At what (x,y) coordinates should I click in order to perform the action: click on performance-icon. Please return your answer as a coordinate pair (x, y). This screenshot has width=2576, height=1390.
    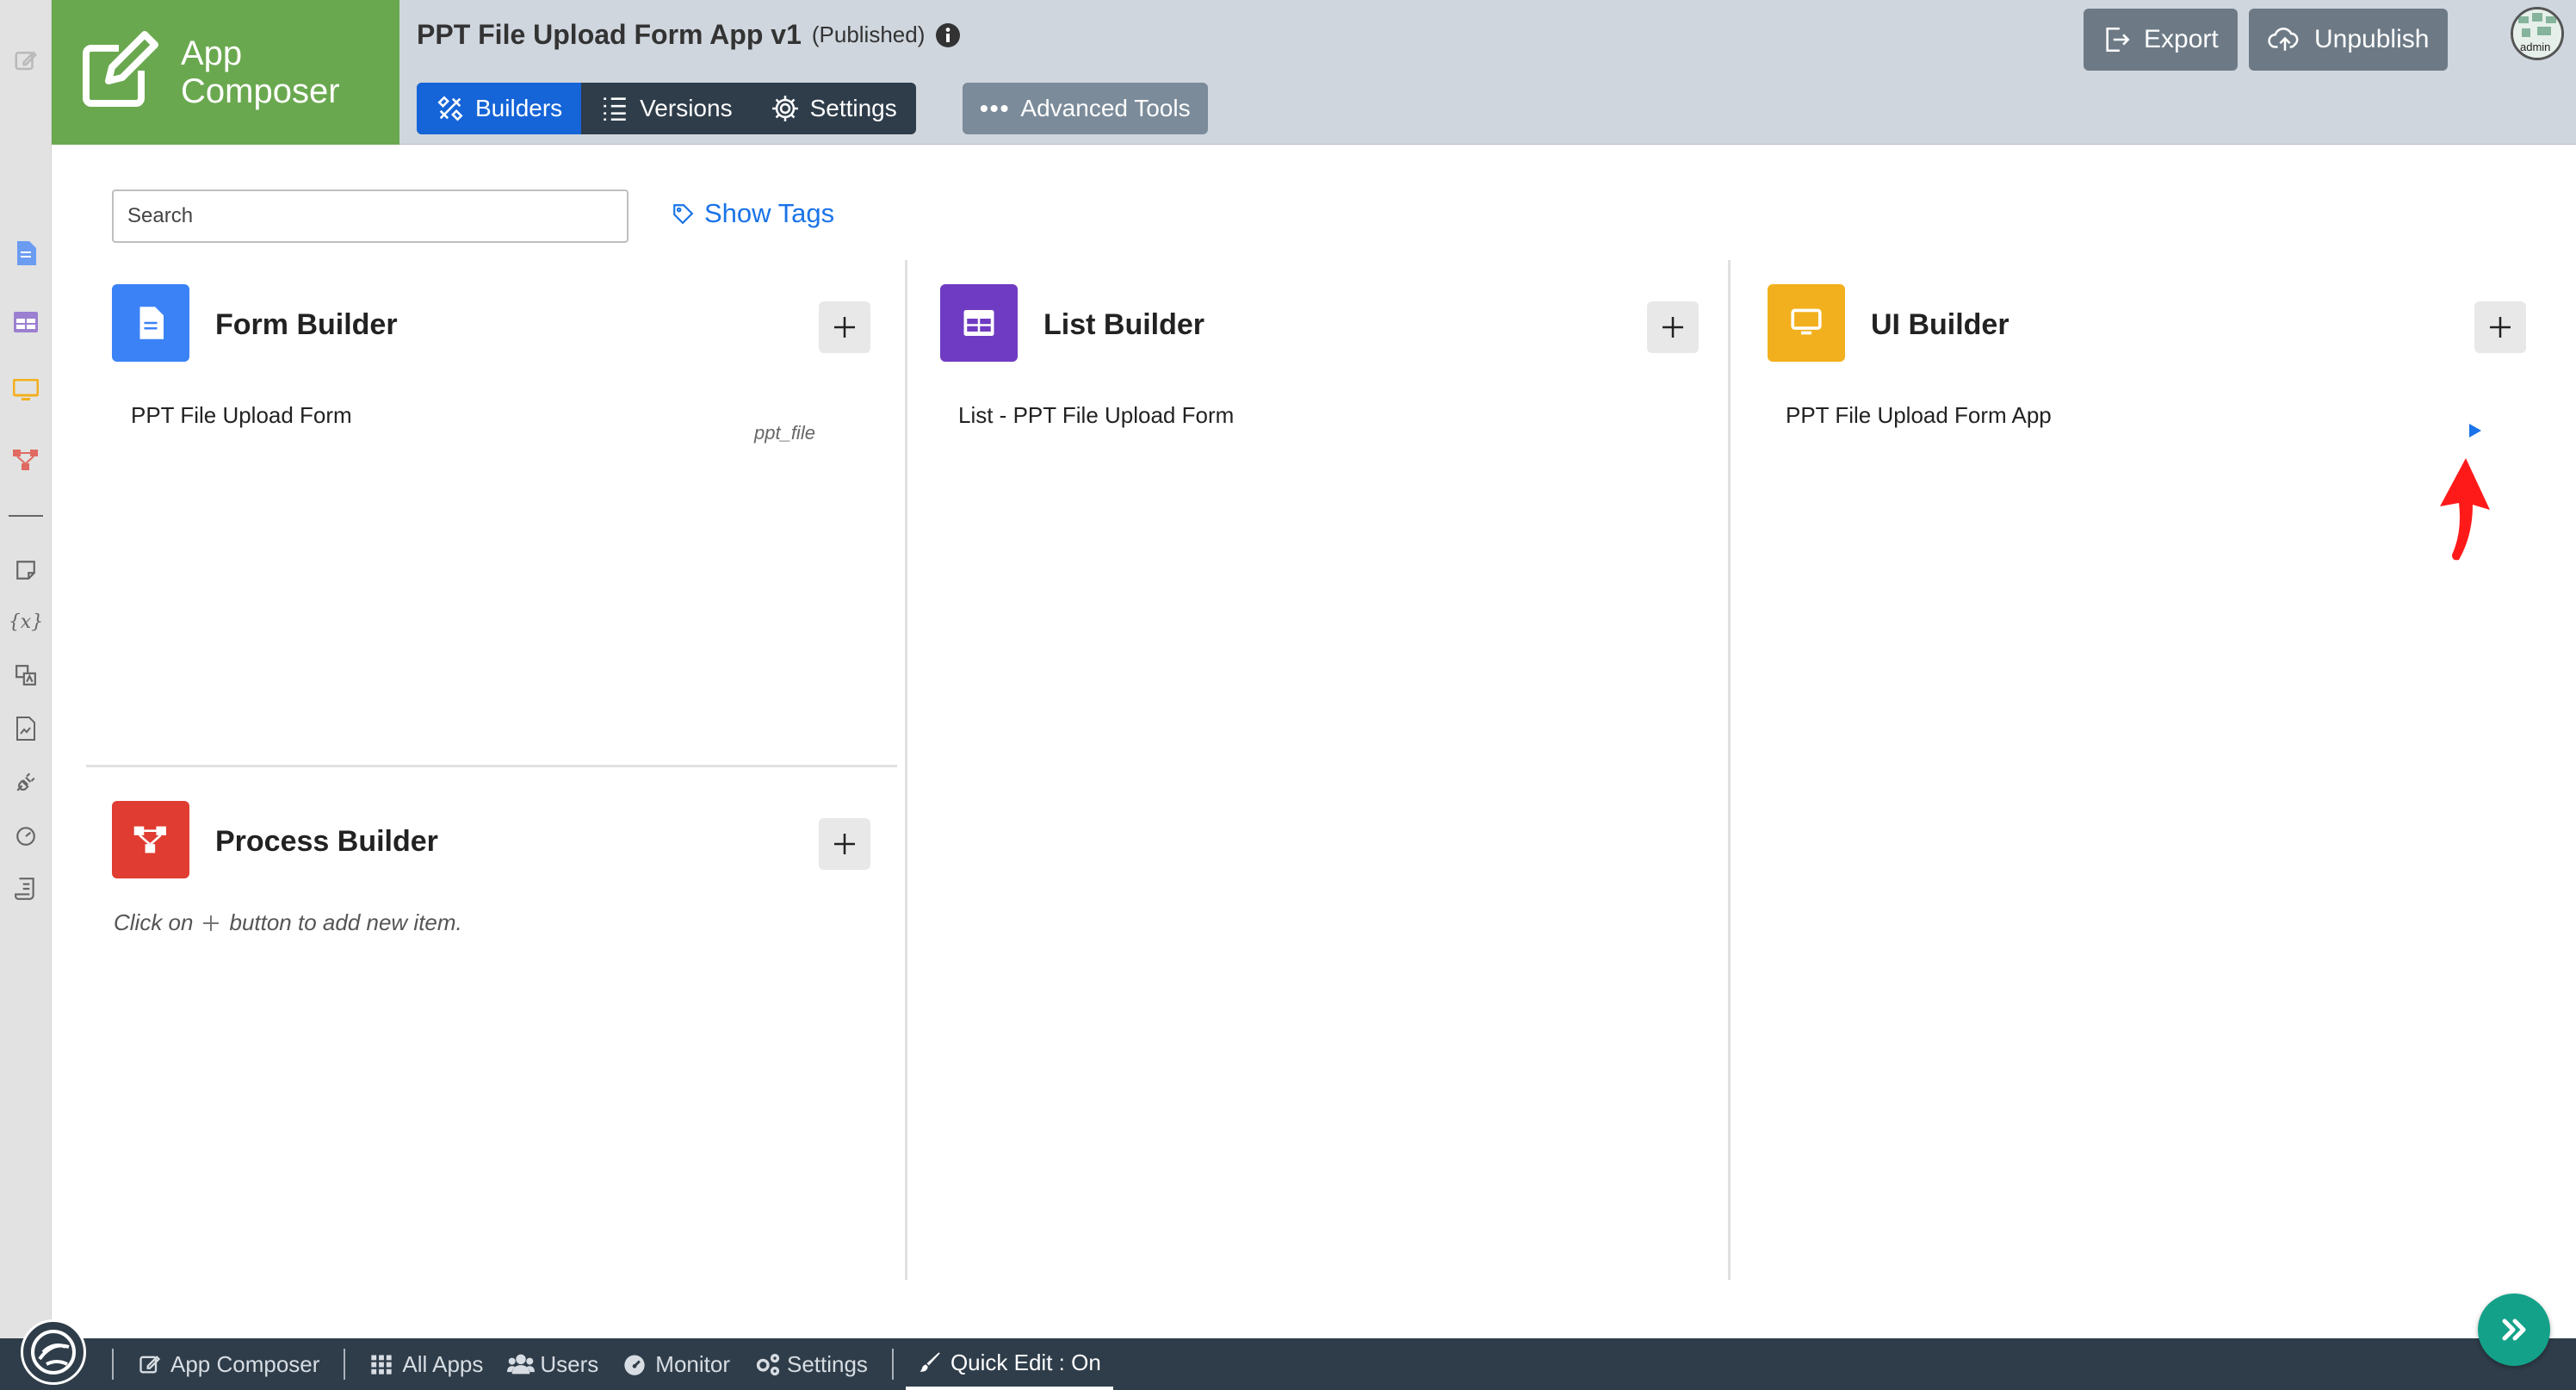
    Looking at the image, I should click on (26, 835).